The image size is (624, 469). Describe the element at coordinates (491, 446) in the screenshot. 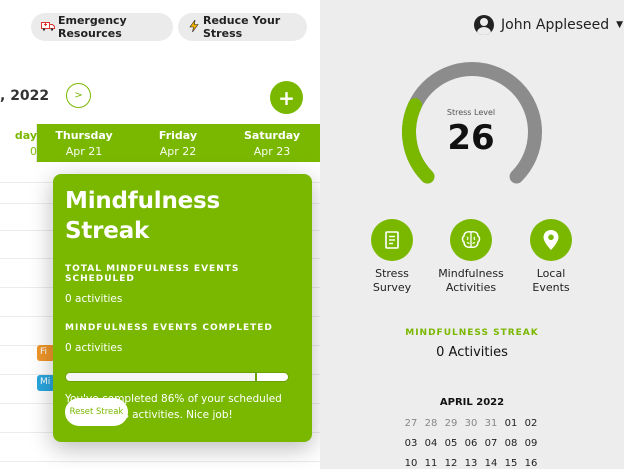

I see `mini-calendar-day: 07` at that location.